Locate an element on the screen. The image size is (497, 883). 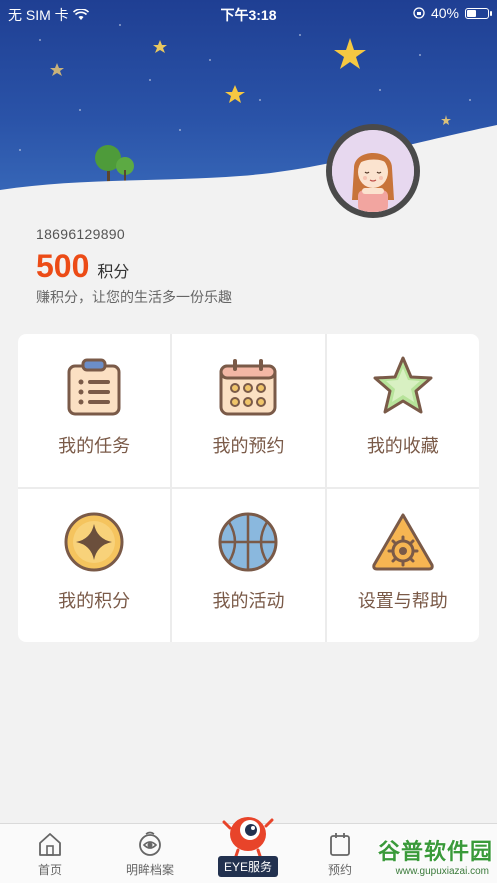
watermark-url: www.gupuxiazai.com is located at coordinates (442, 871).